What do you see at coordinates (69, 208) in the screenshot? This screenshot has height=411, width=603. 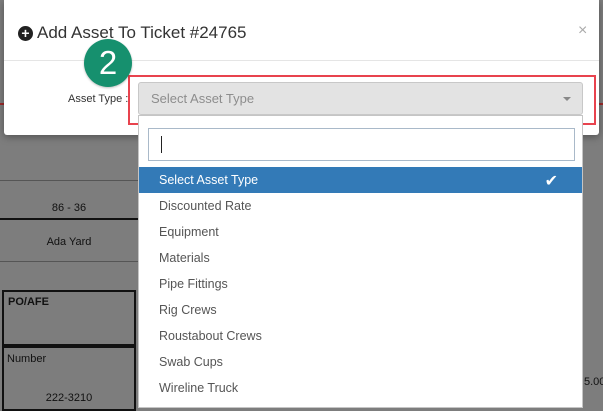 I see `background-cell-text: 86 - 36` at bounding box center [69, 208].